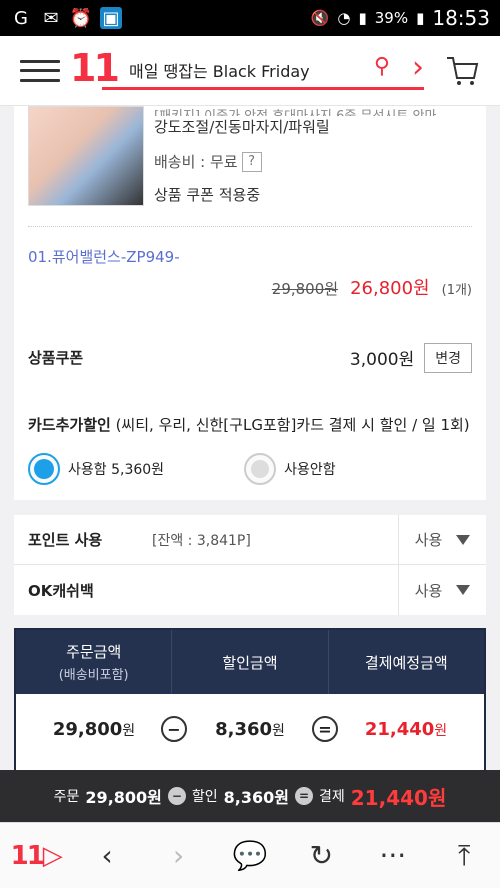 The width and height of the screenshot is (500, 888). I want to click on point-row: 포인트 사용 [잔액 : 3,841P] 사용, so click(250, 539).